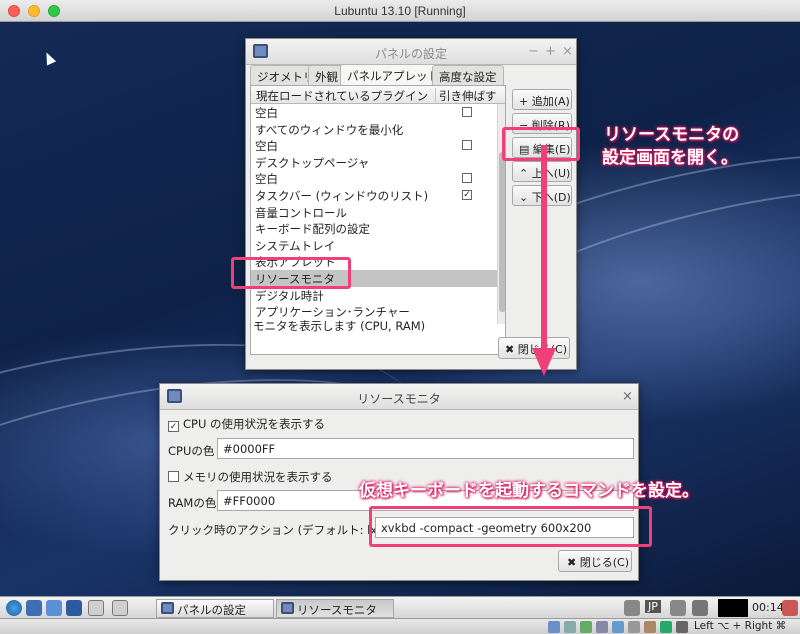 The width and height of the screenshot is (800, 634). I want to click on ram-usage-label: メモリの使用状況を表示する, so click(258, 477).